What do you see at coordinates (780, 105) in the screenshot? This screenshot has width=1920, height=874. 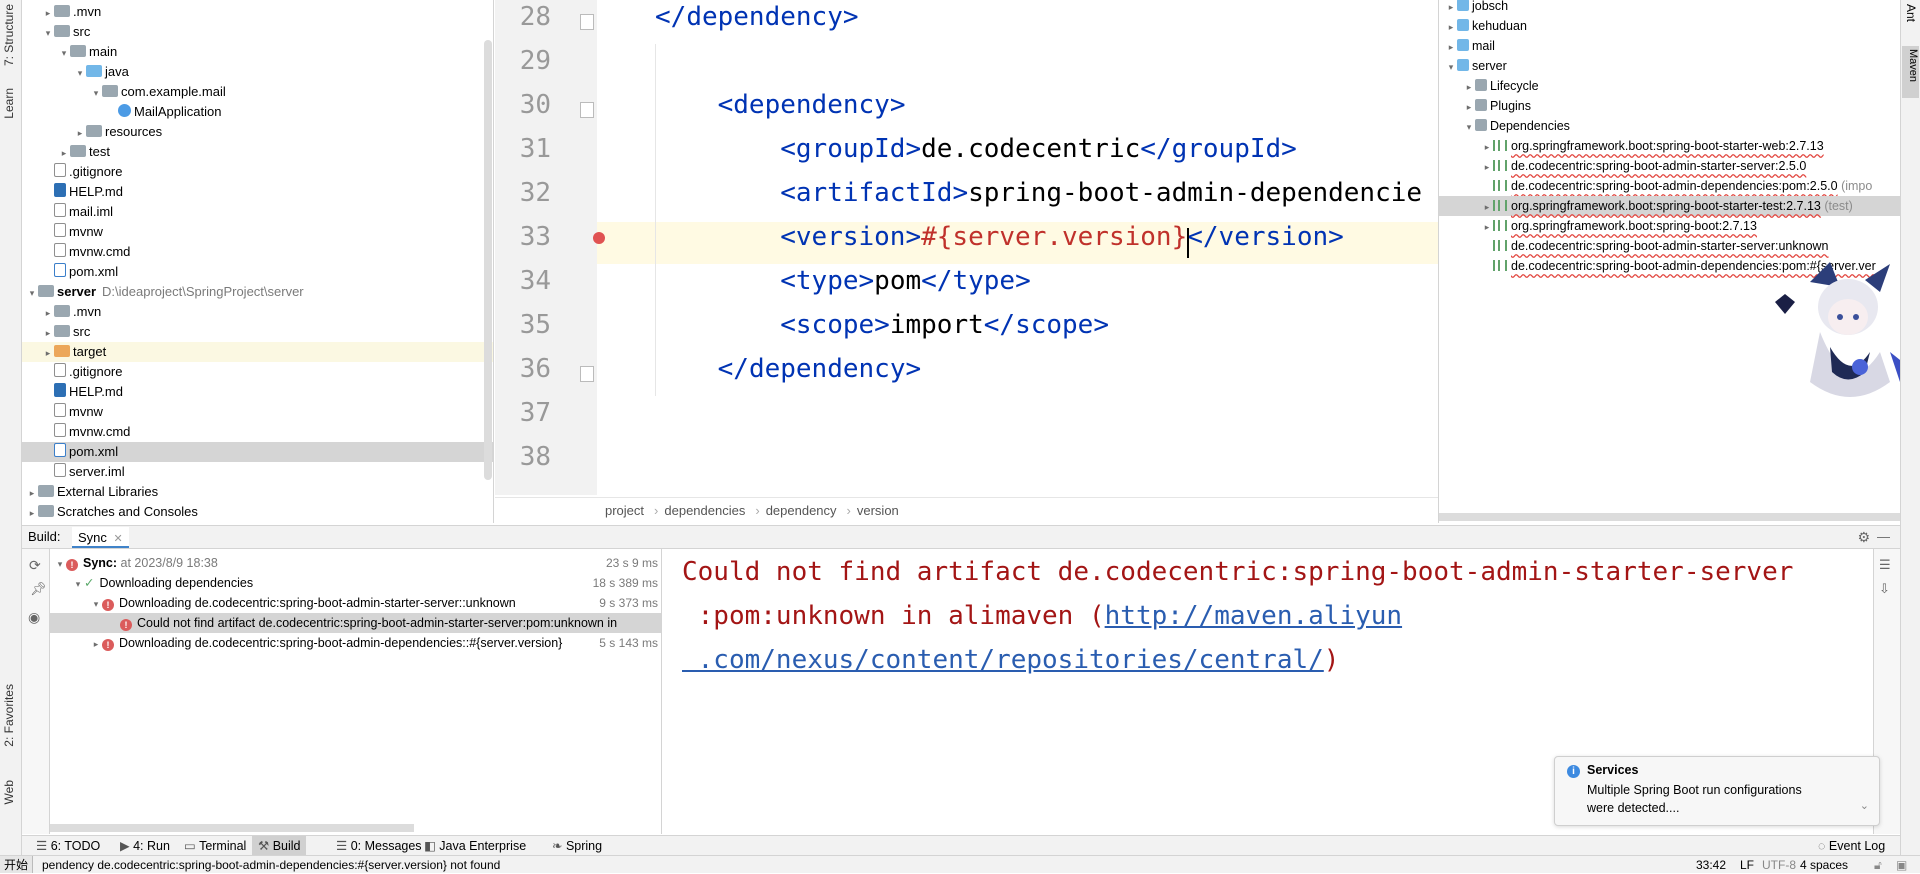 I see `code-line: <dependency>` at bounding box center [780, 105].